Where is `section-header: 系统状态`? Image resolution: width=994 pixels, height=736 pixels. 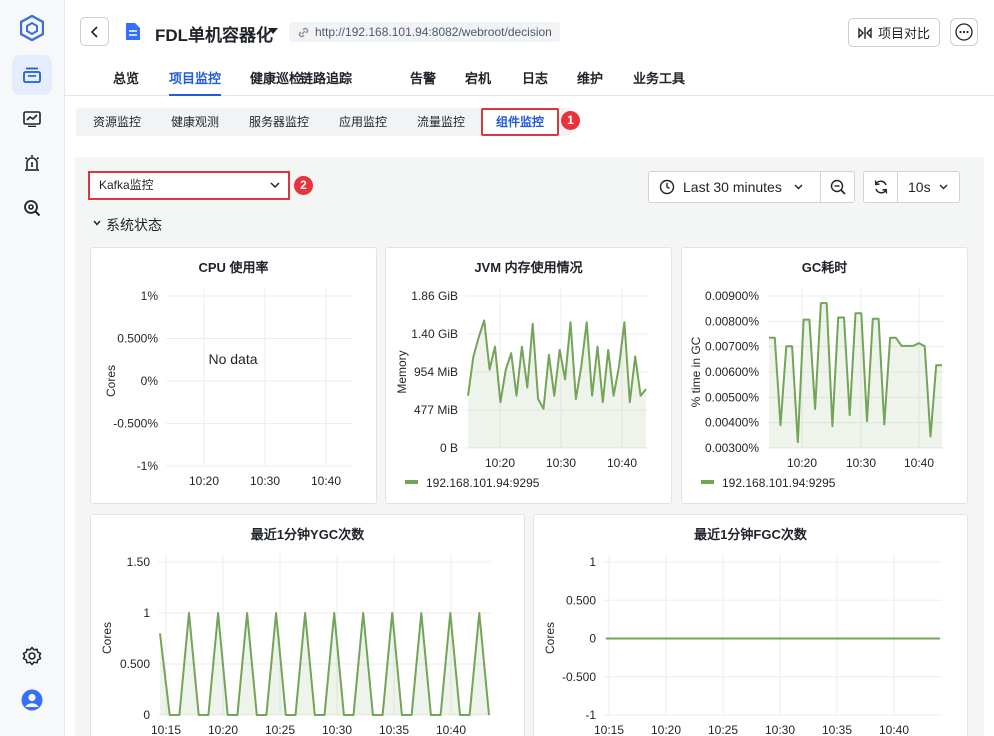 section-header: 系统状态 is located at coordinates (127, 225).